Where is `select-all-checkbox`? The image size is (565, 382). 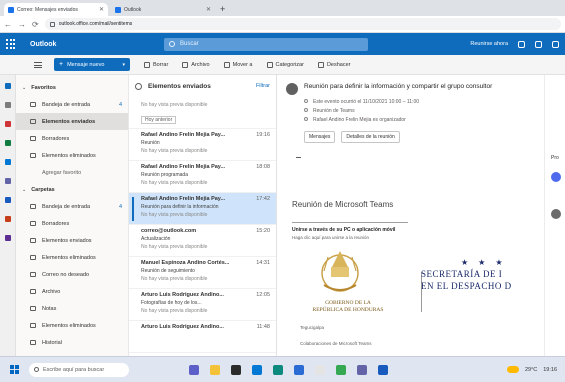
select-all-checkbox is located at coordinates (138, 86).